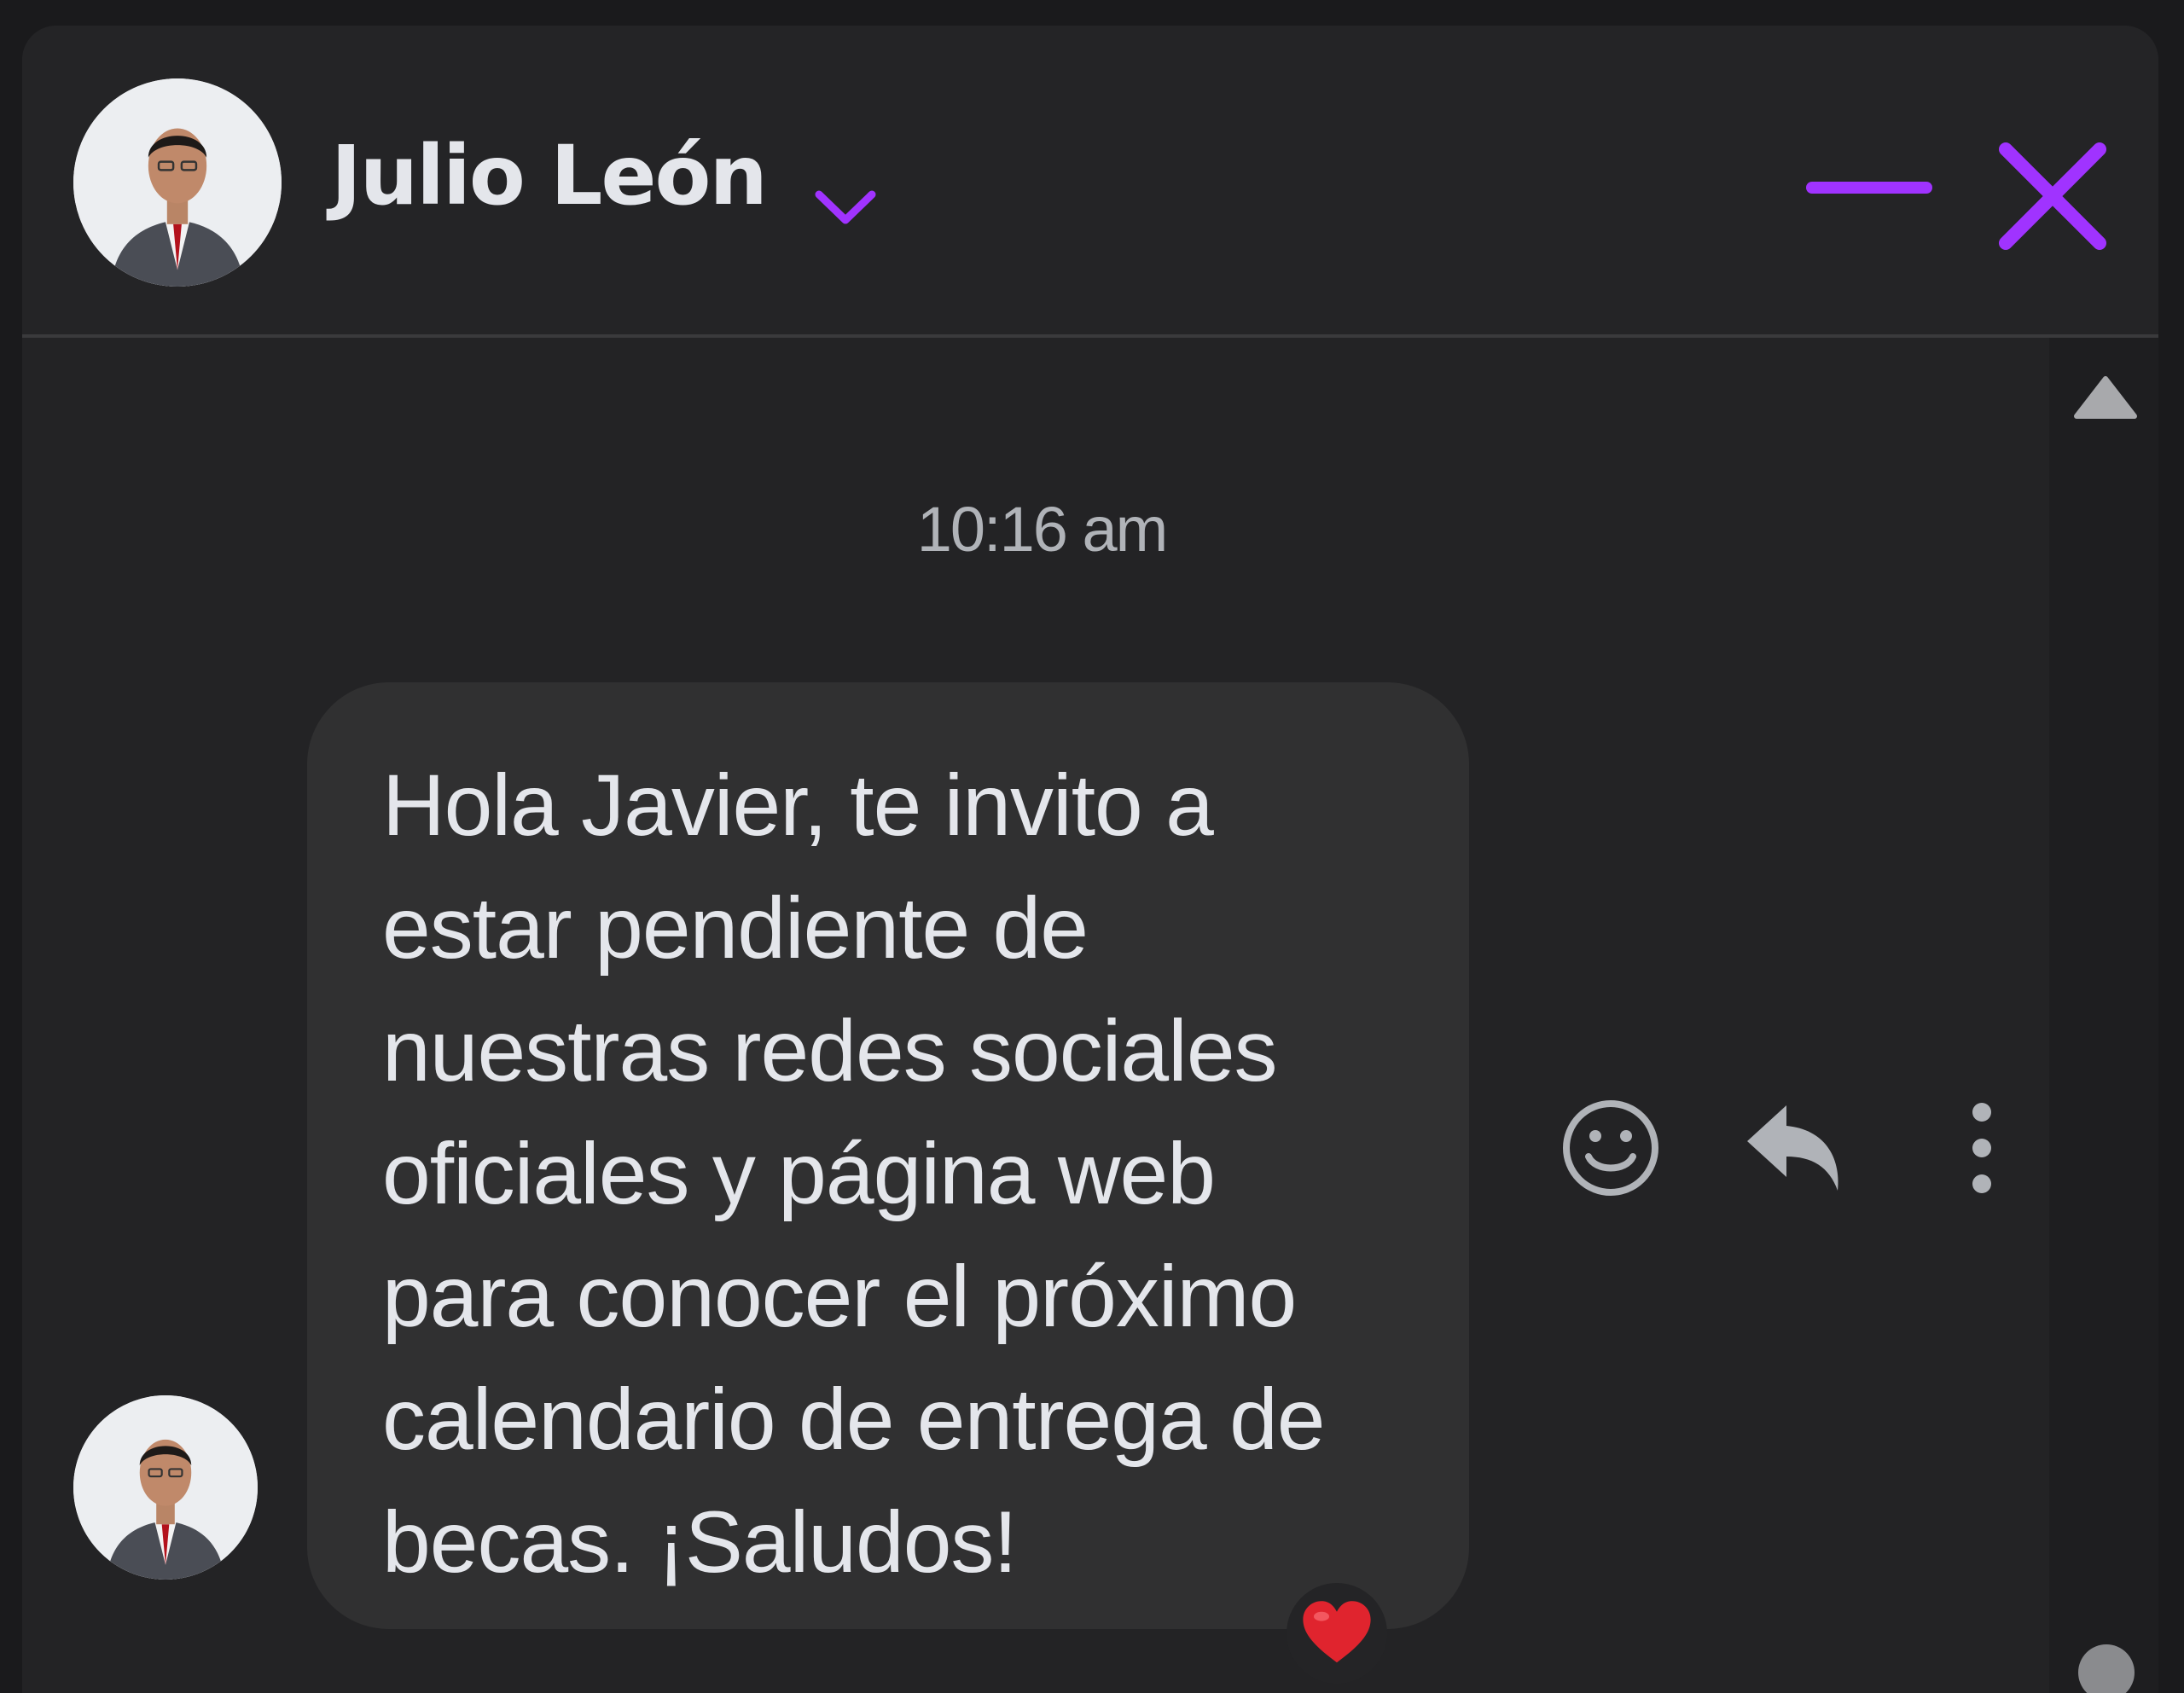  I want to click on smiley-icon, so click(1610, 1148).